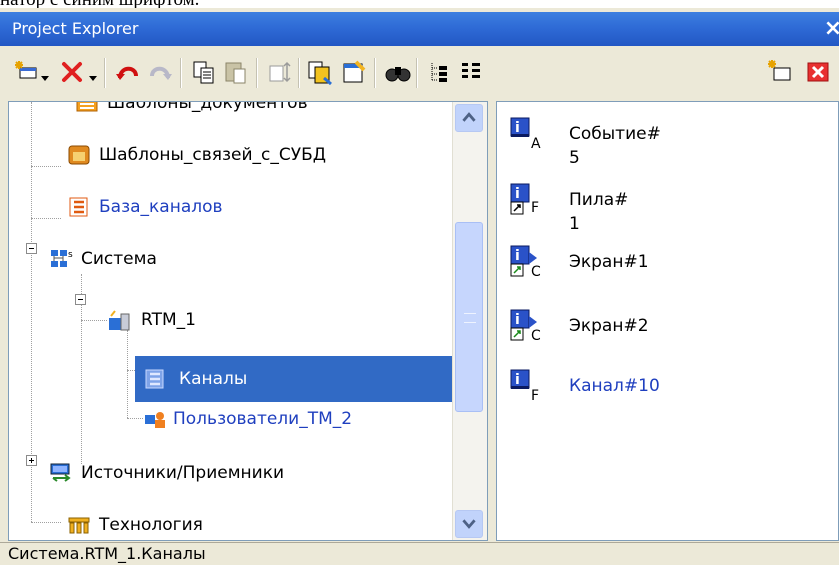  I want to click on tree-item-label: Пользователи_ТМ_2, so click(263, 419).